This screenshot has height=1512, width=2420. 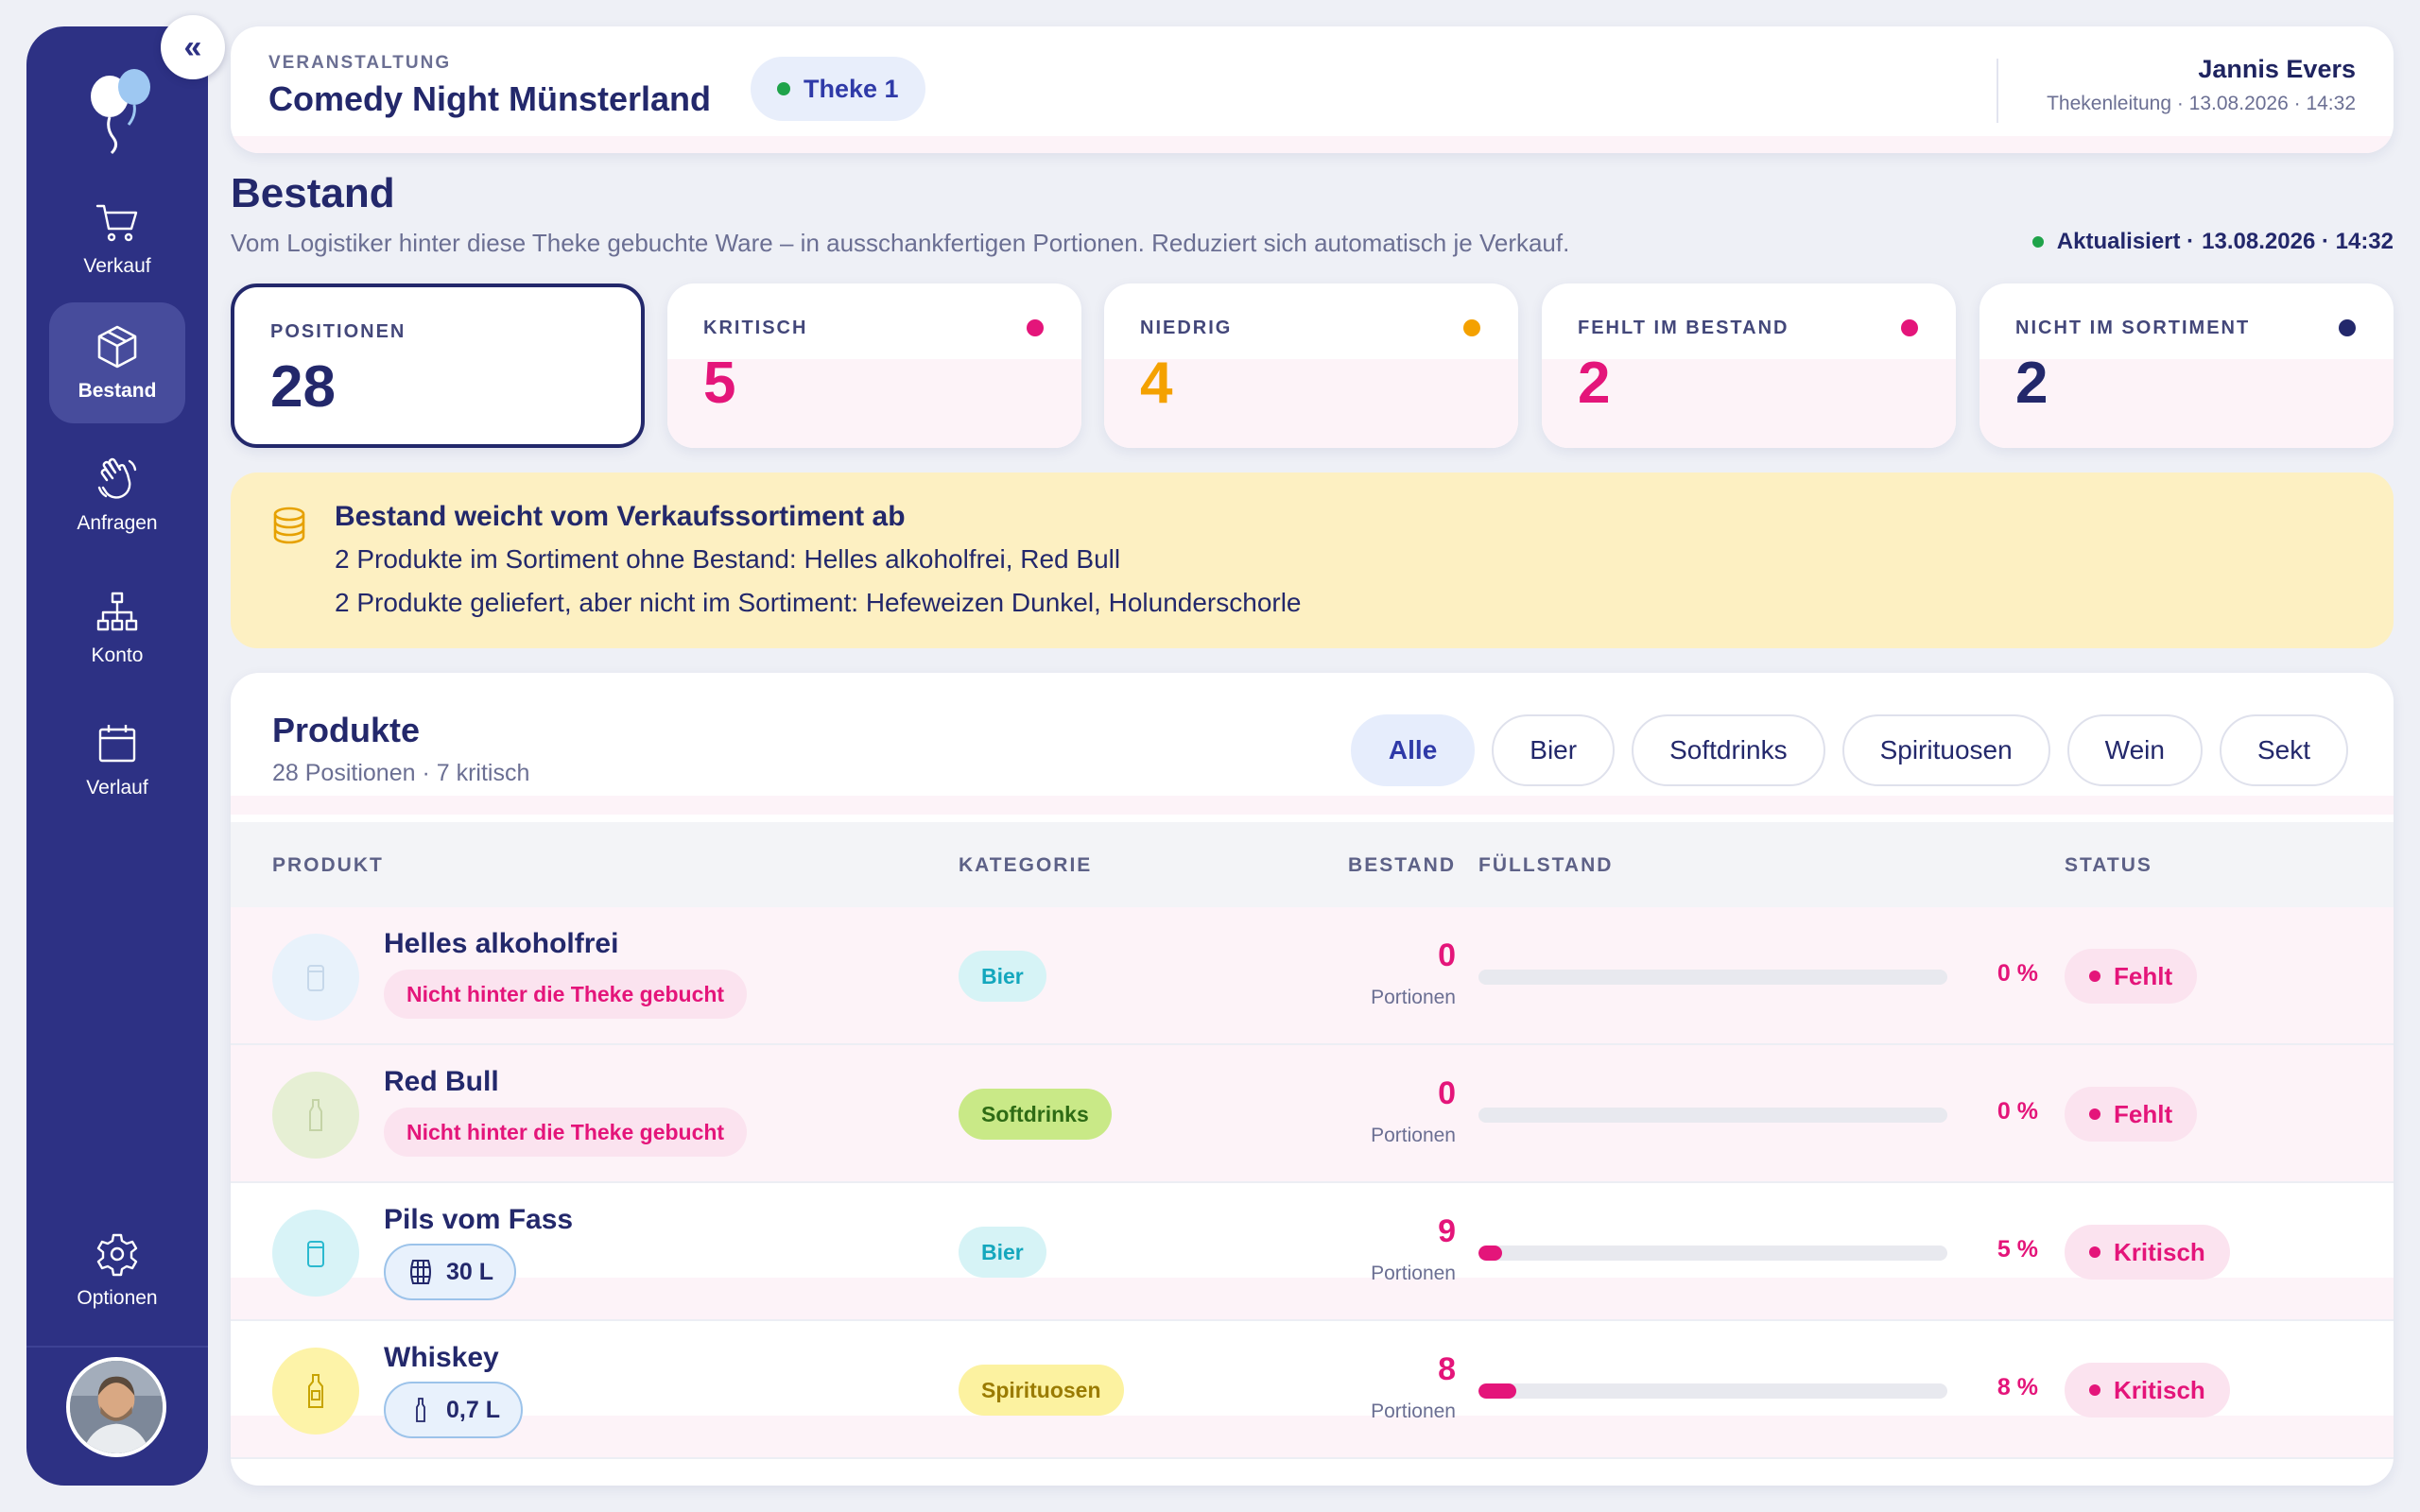 I want to click on product-name: Pils vom Fass, so click(x=479, y=1219).